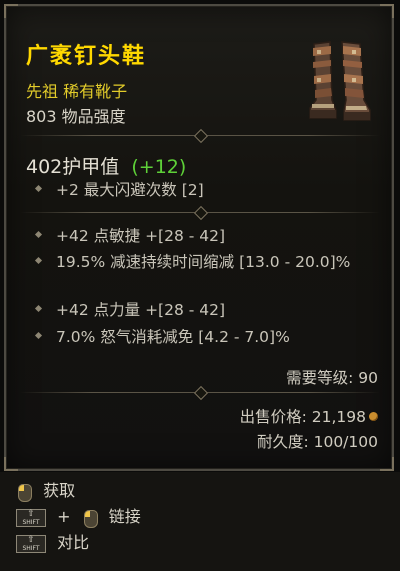 This screenshot has height=571, width=400. What do you see at coordinates (332, 378) in the screenshot?
I see `level-requirement: 需要等级: 90` at bounding box center [332, 378].